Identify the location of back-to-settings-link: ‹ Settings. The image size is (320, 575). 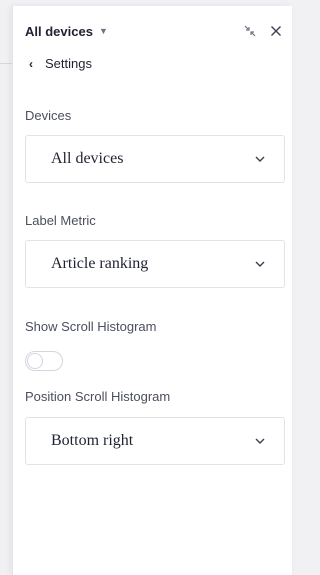
(60, 63).